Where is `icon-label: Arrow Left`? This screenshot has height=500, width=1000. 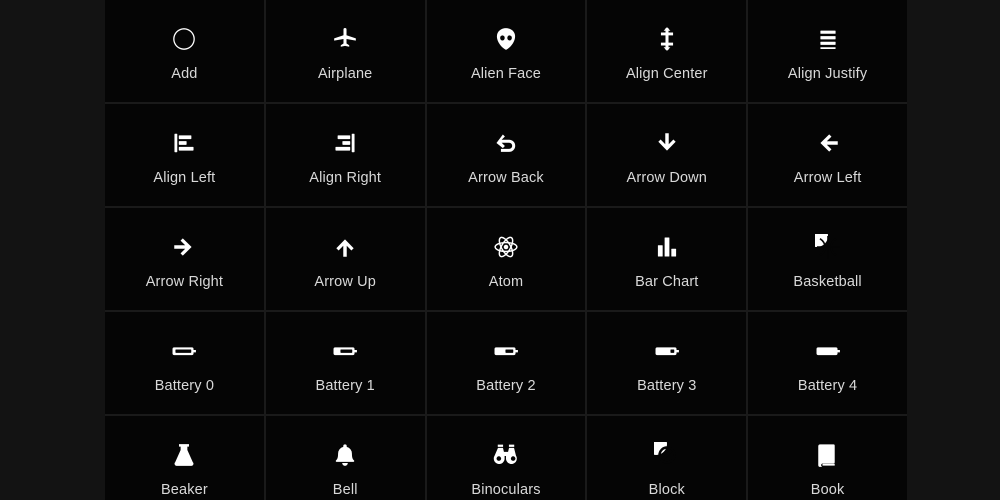 icon-label: Arrow Left is located at coordinates (827, 177).